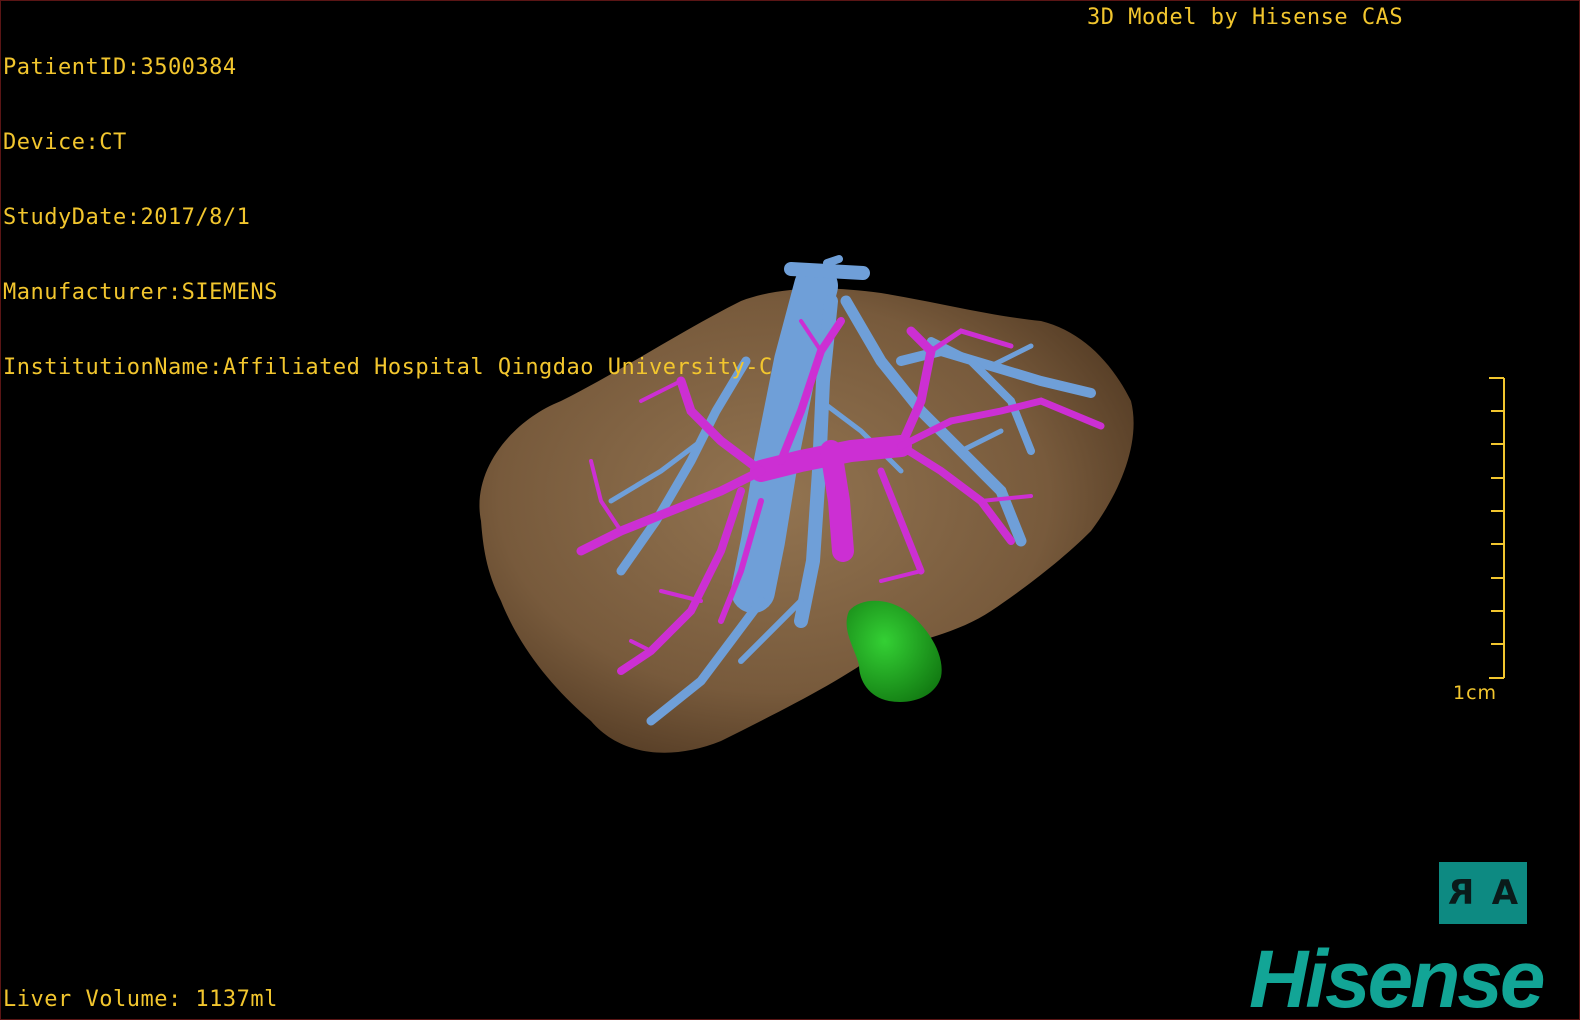 This screenshot has width=1580, height=1020. What do you see at coordinates (65, 142) in the screenshot?
I see `device: Device:CT` at bounding box center [65, 142].